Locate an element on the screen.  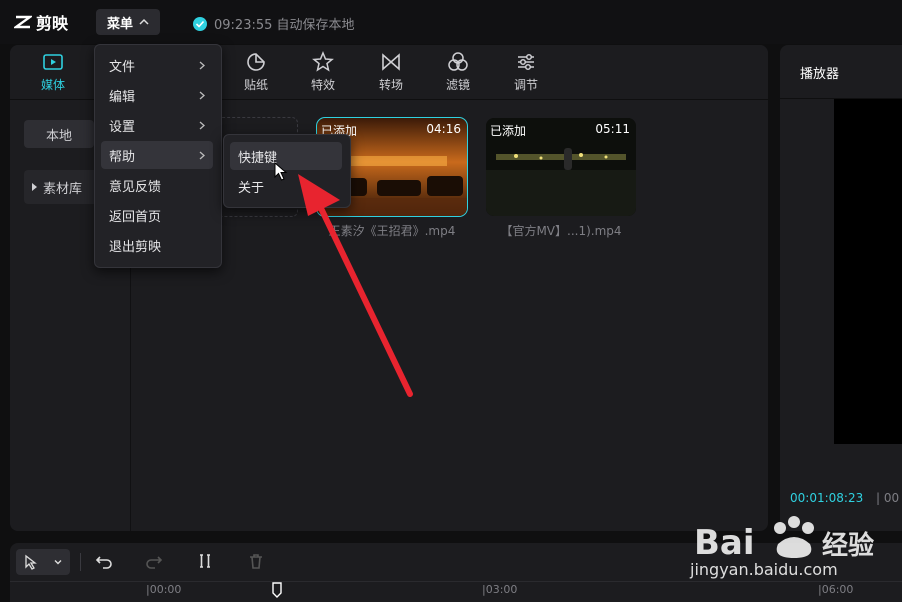
autosave-status: 09:23:55 自动保存本地 is located at coordinates (273, 23).